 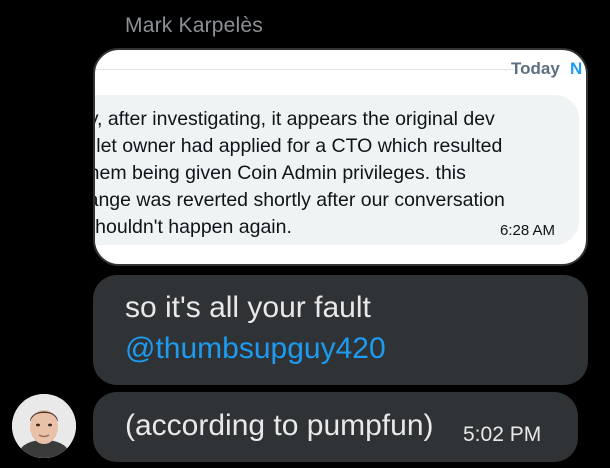 What do you see at coordinates (576, 68) in the screenshot?
I see `new-messages-label: N` at bounding box center [576, 68].